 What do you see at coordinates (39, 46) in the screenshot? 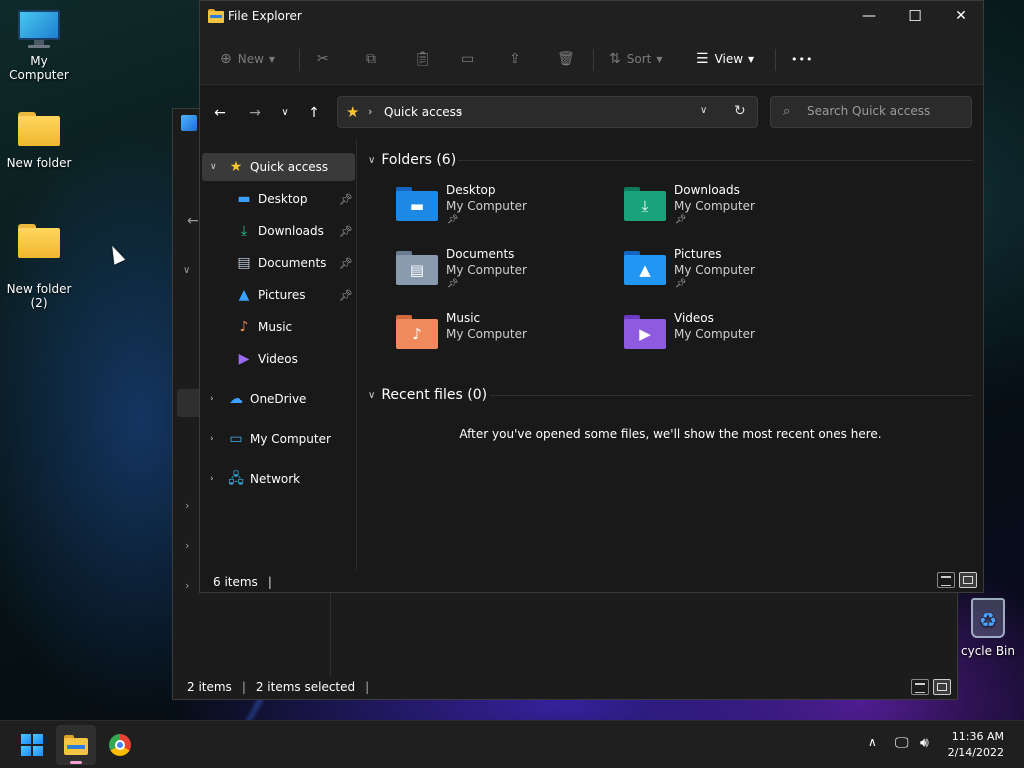
I see `desktop-icon-my-computer: My Computer` at bounding box center [39, 46].